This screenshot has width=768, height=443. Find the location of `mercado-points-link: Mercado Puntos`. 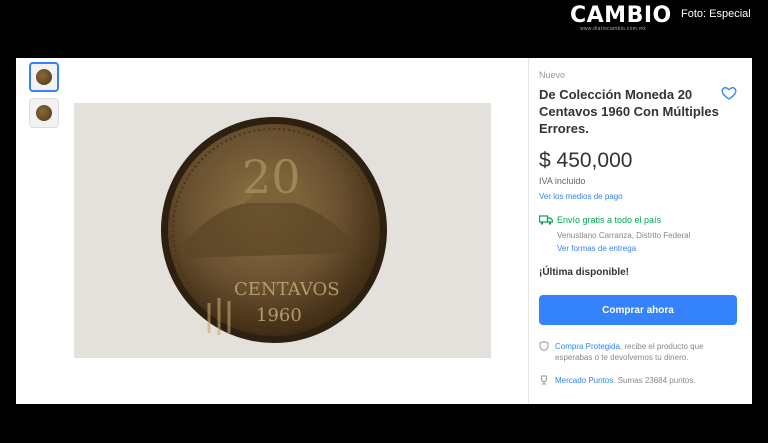

mercado-points-link: Mercado Puntos is located at coordinates (584, 380).